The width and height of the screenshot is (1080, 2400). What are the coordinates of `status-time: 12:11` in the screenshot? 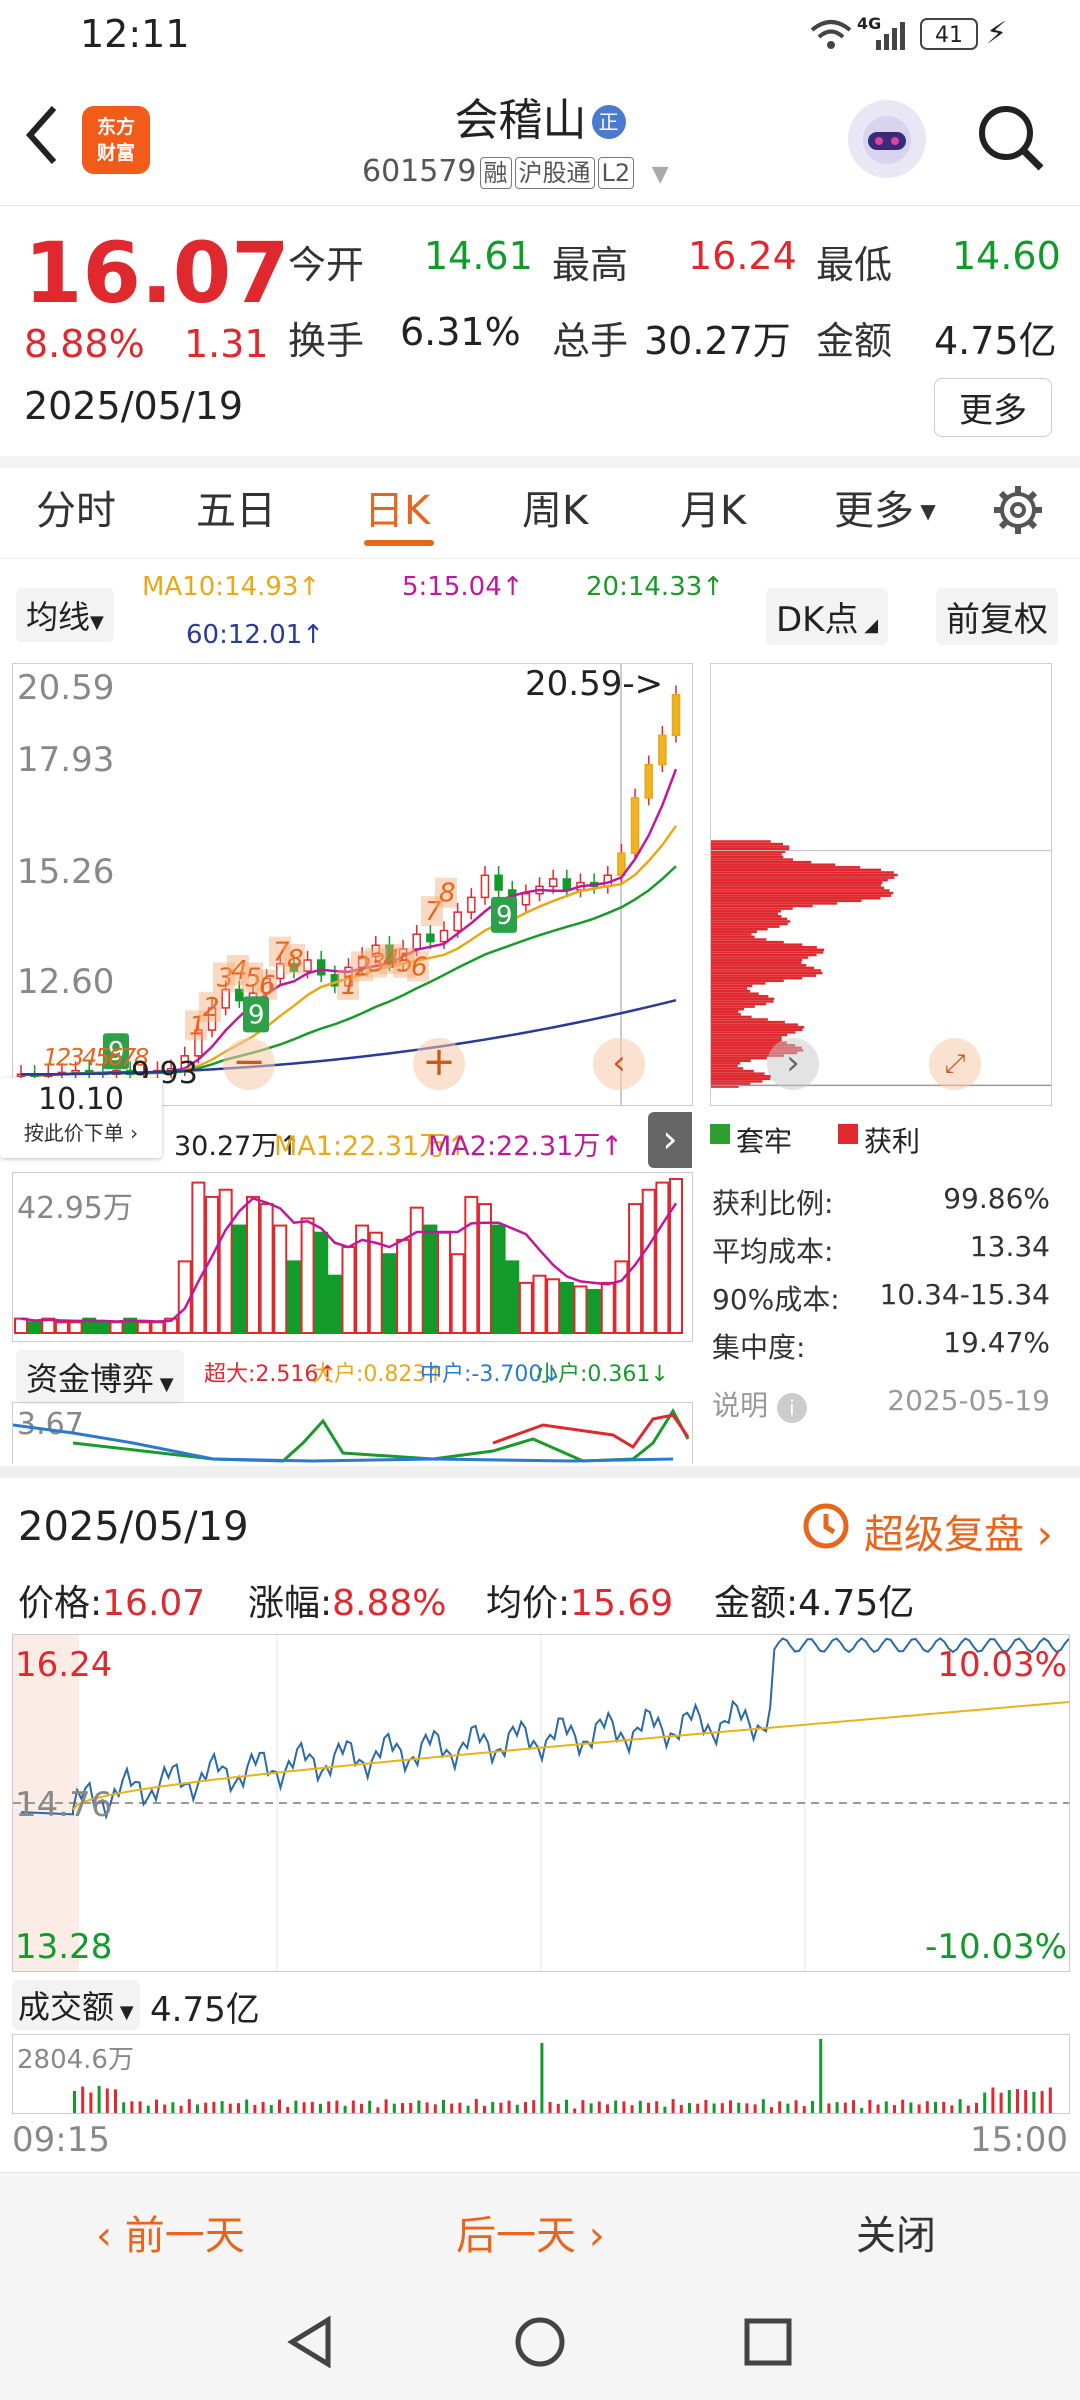 It's located at (135, 34).